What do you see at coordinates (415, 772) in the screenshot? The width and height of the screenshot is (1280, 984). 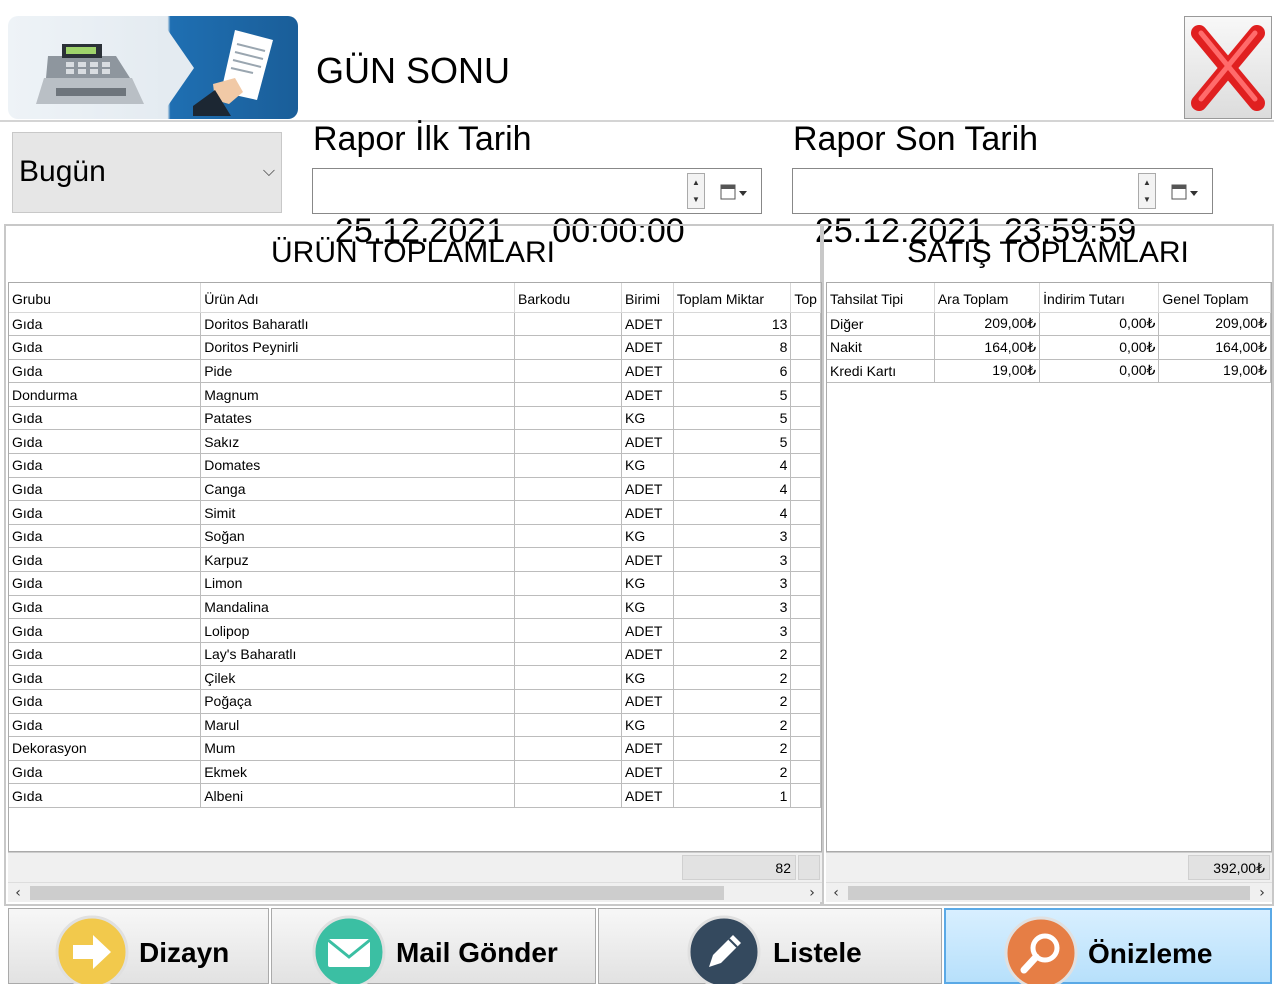 I see `table-row: Gıda Ekmek ADET 2` at bounding box center [415, 772].